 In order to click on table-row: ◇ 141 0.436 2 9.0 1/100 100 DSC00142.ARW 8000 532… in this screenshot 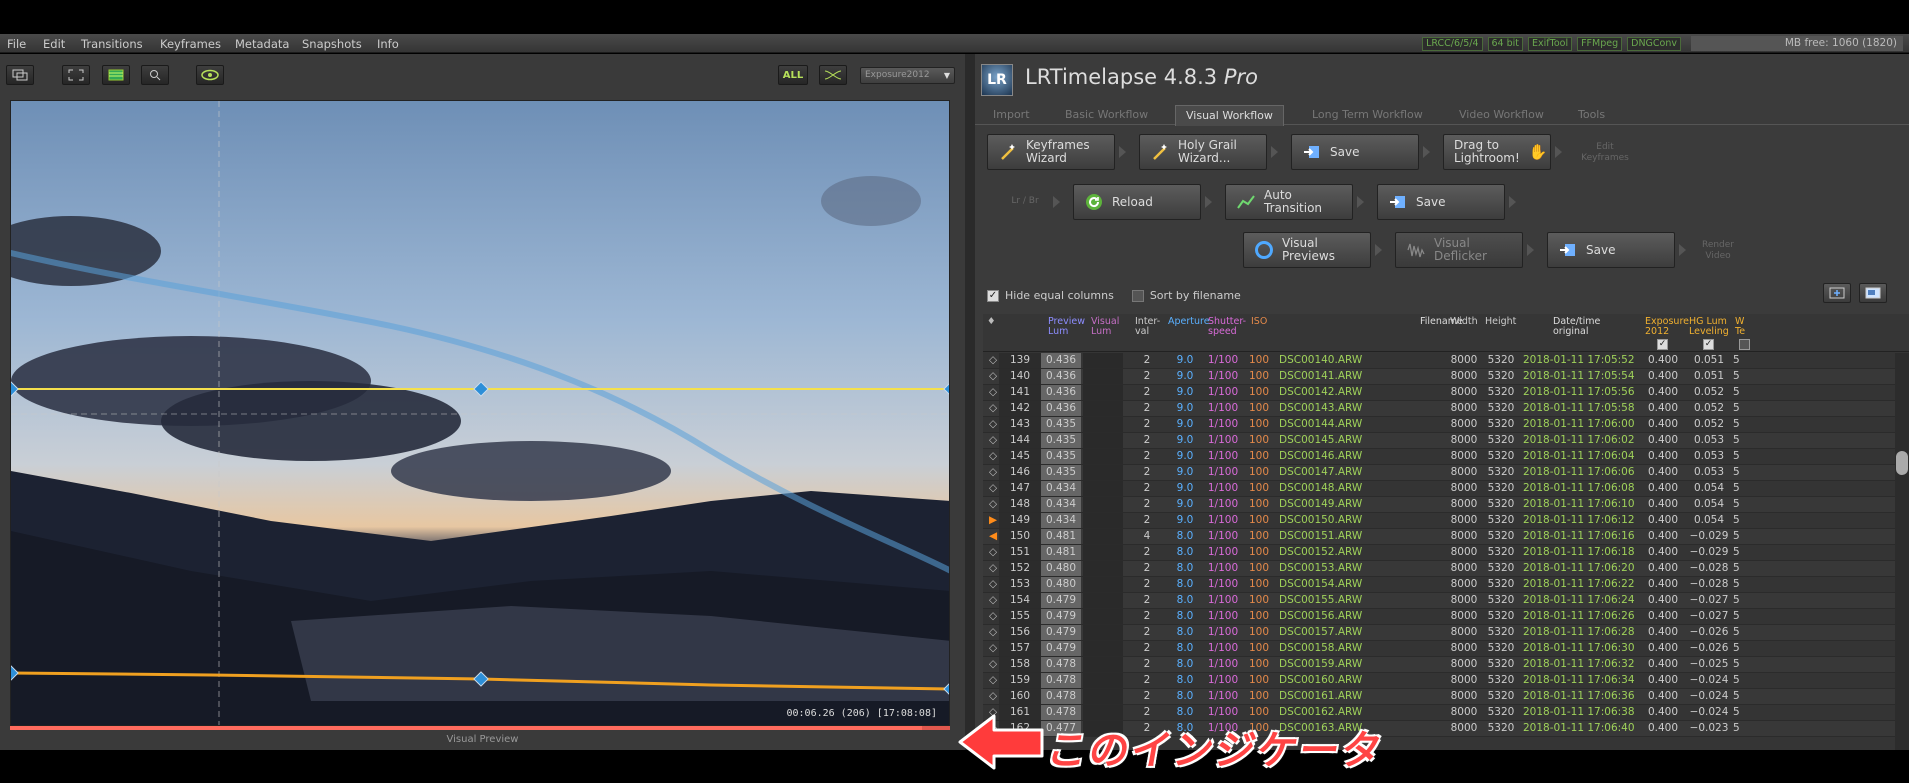, I will do `click(1446, 393)`.